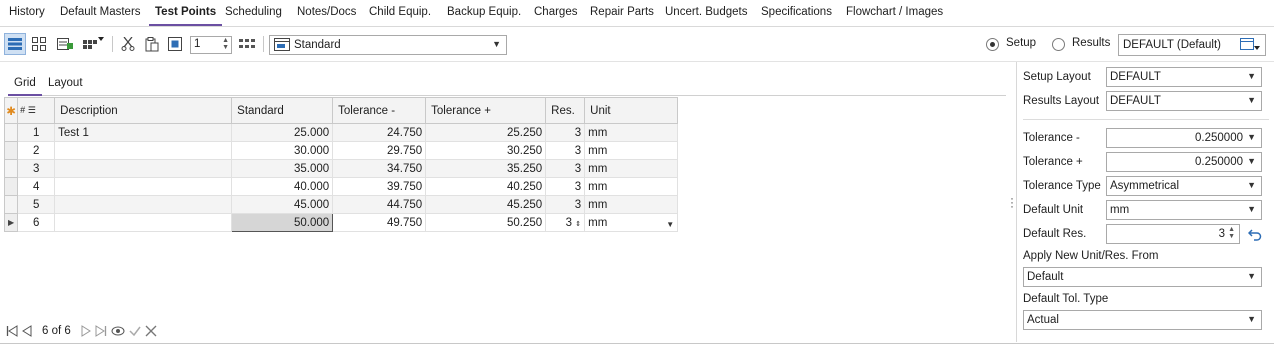  What do you see at coordinates (100, 13) in the screenshot?
I see `tab-default-masters: Default Masters` at bounding box center [100, 13].